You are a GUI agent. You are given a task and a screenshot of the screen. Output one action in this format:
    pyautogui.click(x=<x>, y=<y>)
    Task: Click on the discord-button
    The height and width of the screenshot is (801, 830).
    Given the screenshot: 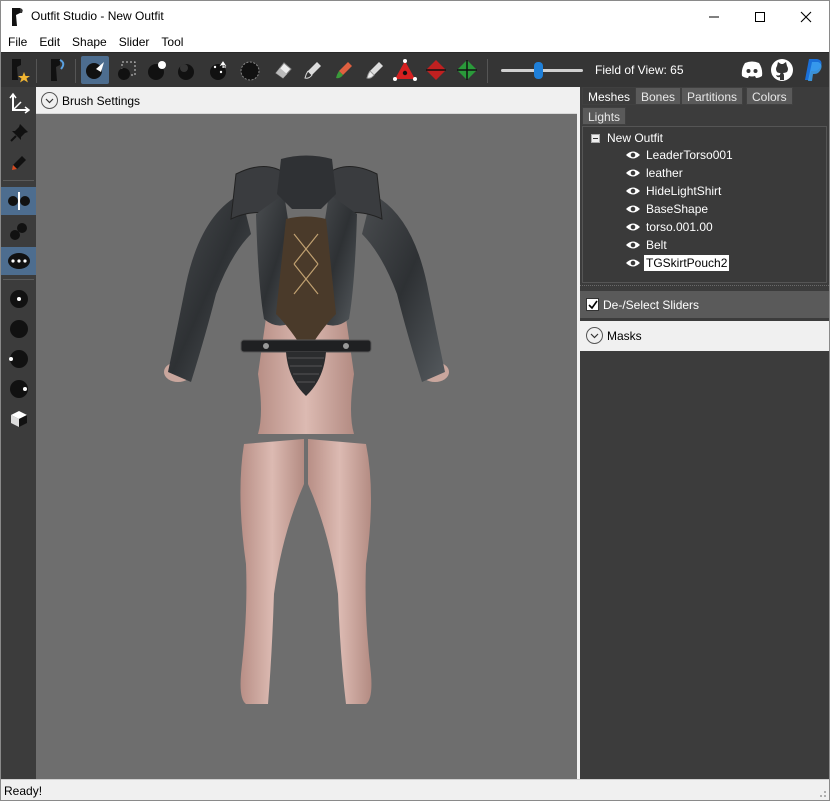 What is the action you would take?
    pyautogui.click(x=752, y=70)
    